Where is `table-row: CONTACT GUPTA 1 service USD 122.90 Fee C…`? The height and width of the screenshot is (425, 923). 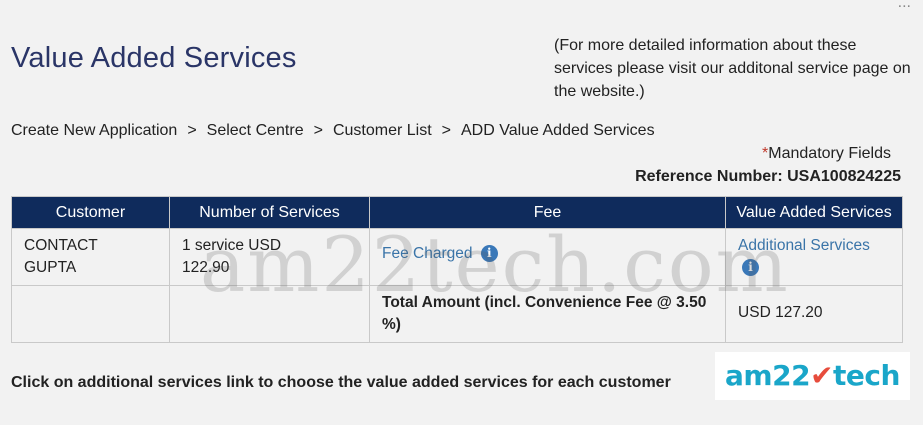 table-row: CONTACT GUPTA 1 service USD 122.90 Fee C… is located at coordinates (457, 257).